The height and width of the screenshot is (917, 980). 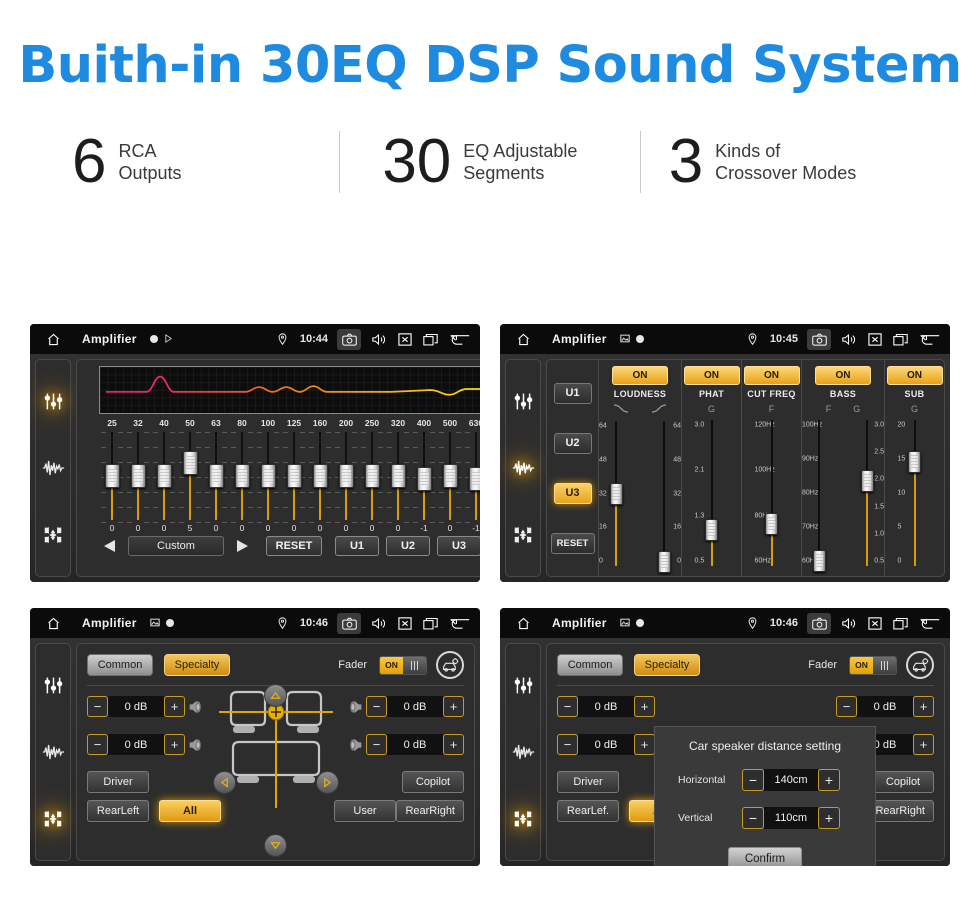 I want to click on seat-user-button: User, so click(x=365, y=811).